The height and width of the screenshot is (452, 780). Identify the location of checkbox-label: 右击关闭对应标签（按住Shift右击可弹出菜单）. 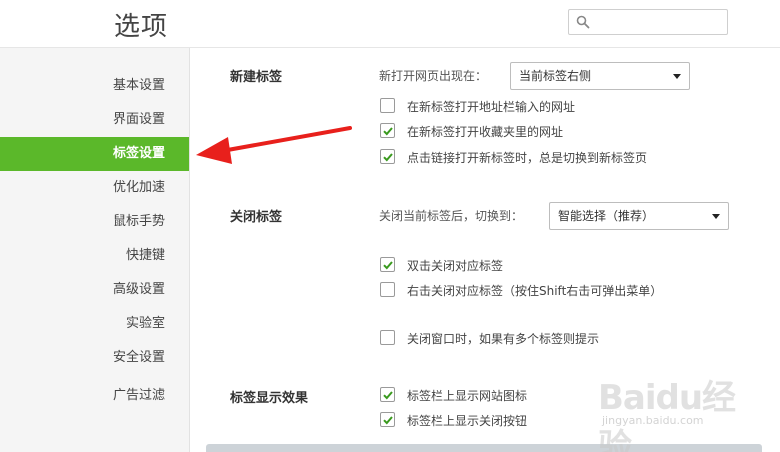
(535, 291).